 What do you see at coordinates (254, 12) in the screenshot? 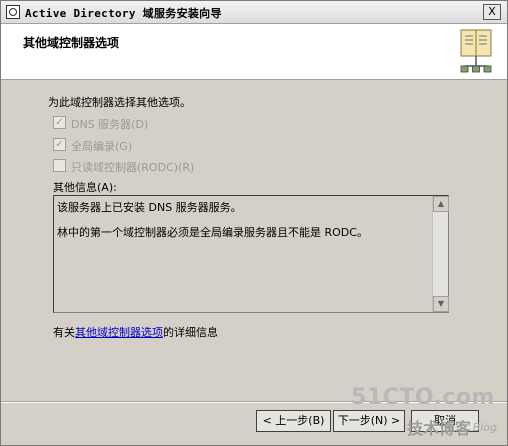
I see `title-bar: Active Directory 域服务安装向导 X` at bounding box center [254, 12].